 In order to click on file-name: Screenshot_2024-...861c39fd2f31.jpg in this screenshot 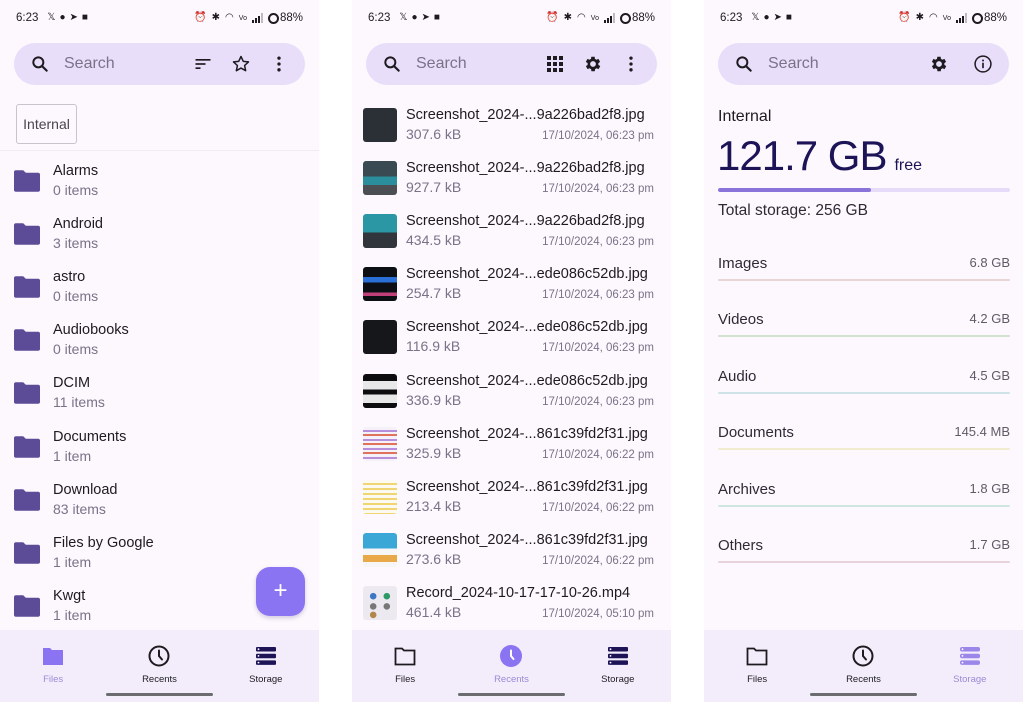, I will do `click(527, 433)`.